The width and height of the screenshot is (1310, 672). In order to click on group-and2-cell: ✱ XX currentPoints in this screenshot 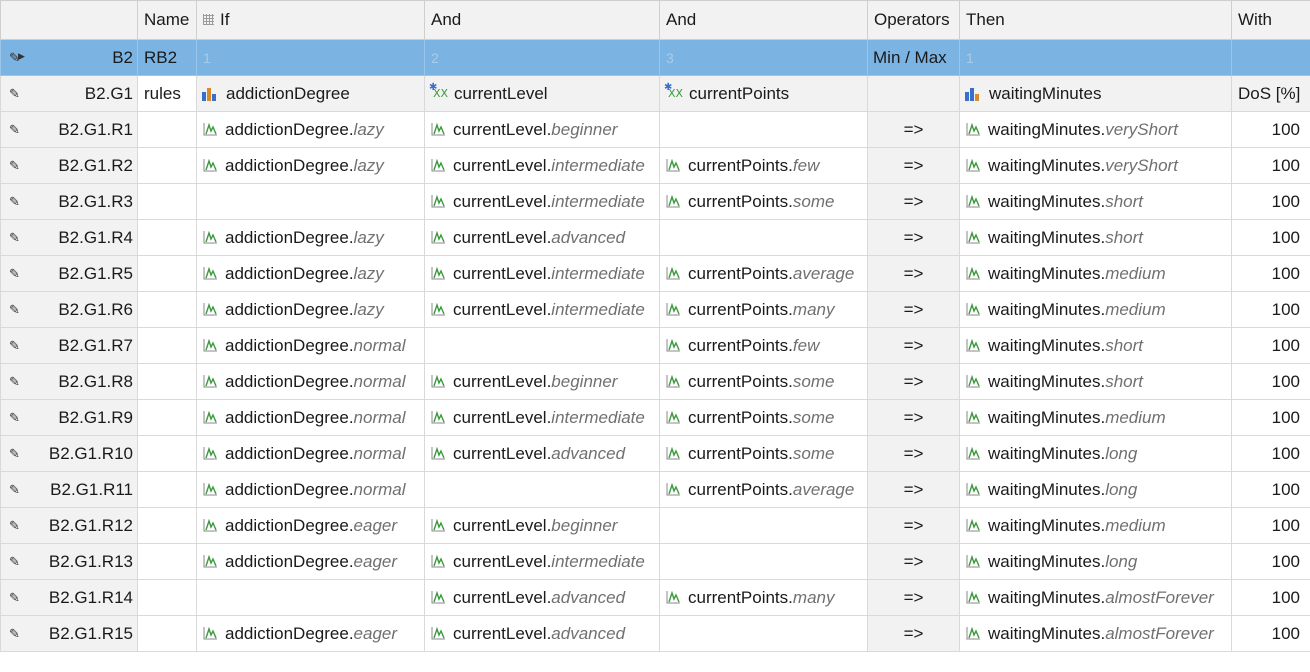, I will do `click(763, 93)`.